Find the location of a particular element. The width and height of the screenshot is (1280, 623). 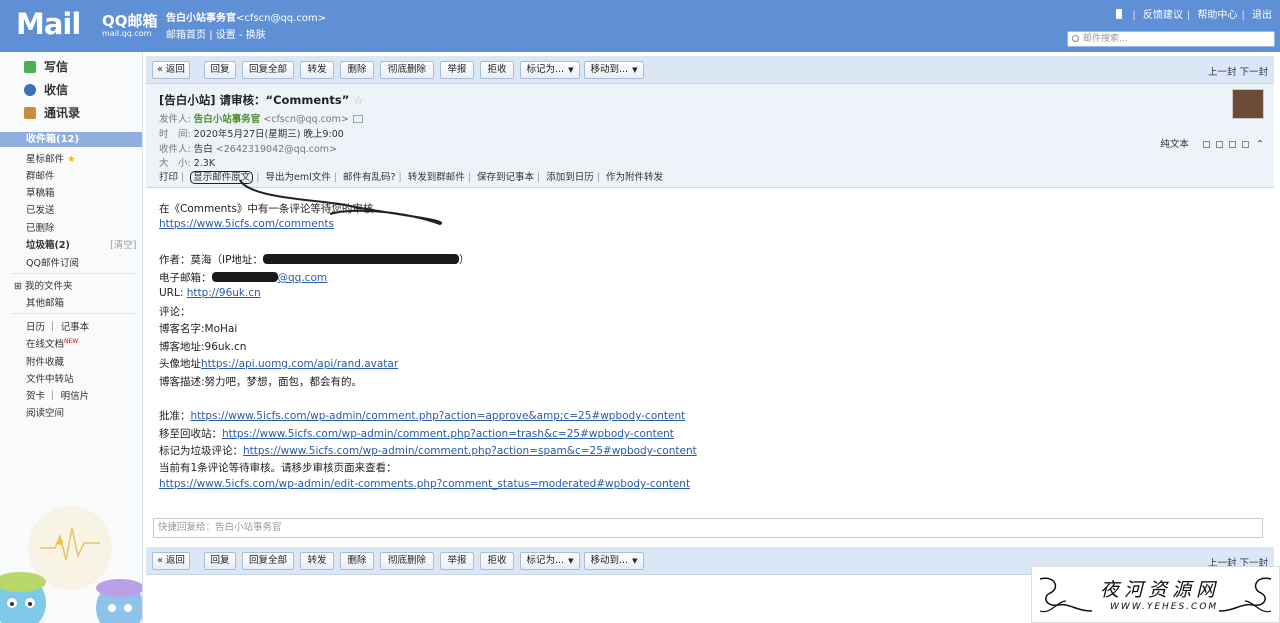

help-link: 帮助中心 is located at coordinates (1217, 15).